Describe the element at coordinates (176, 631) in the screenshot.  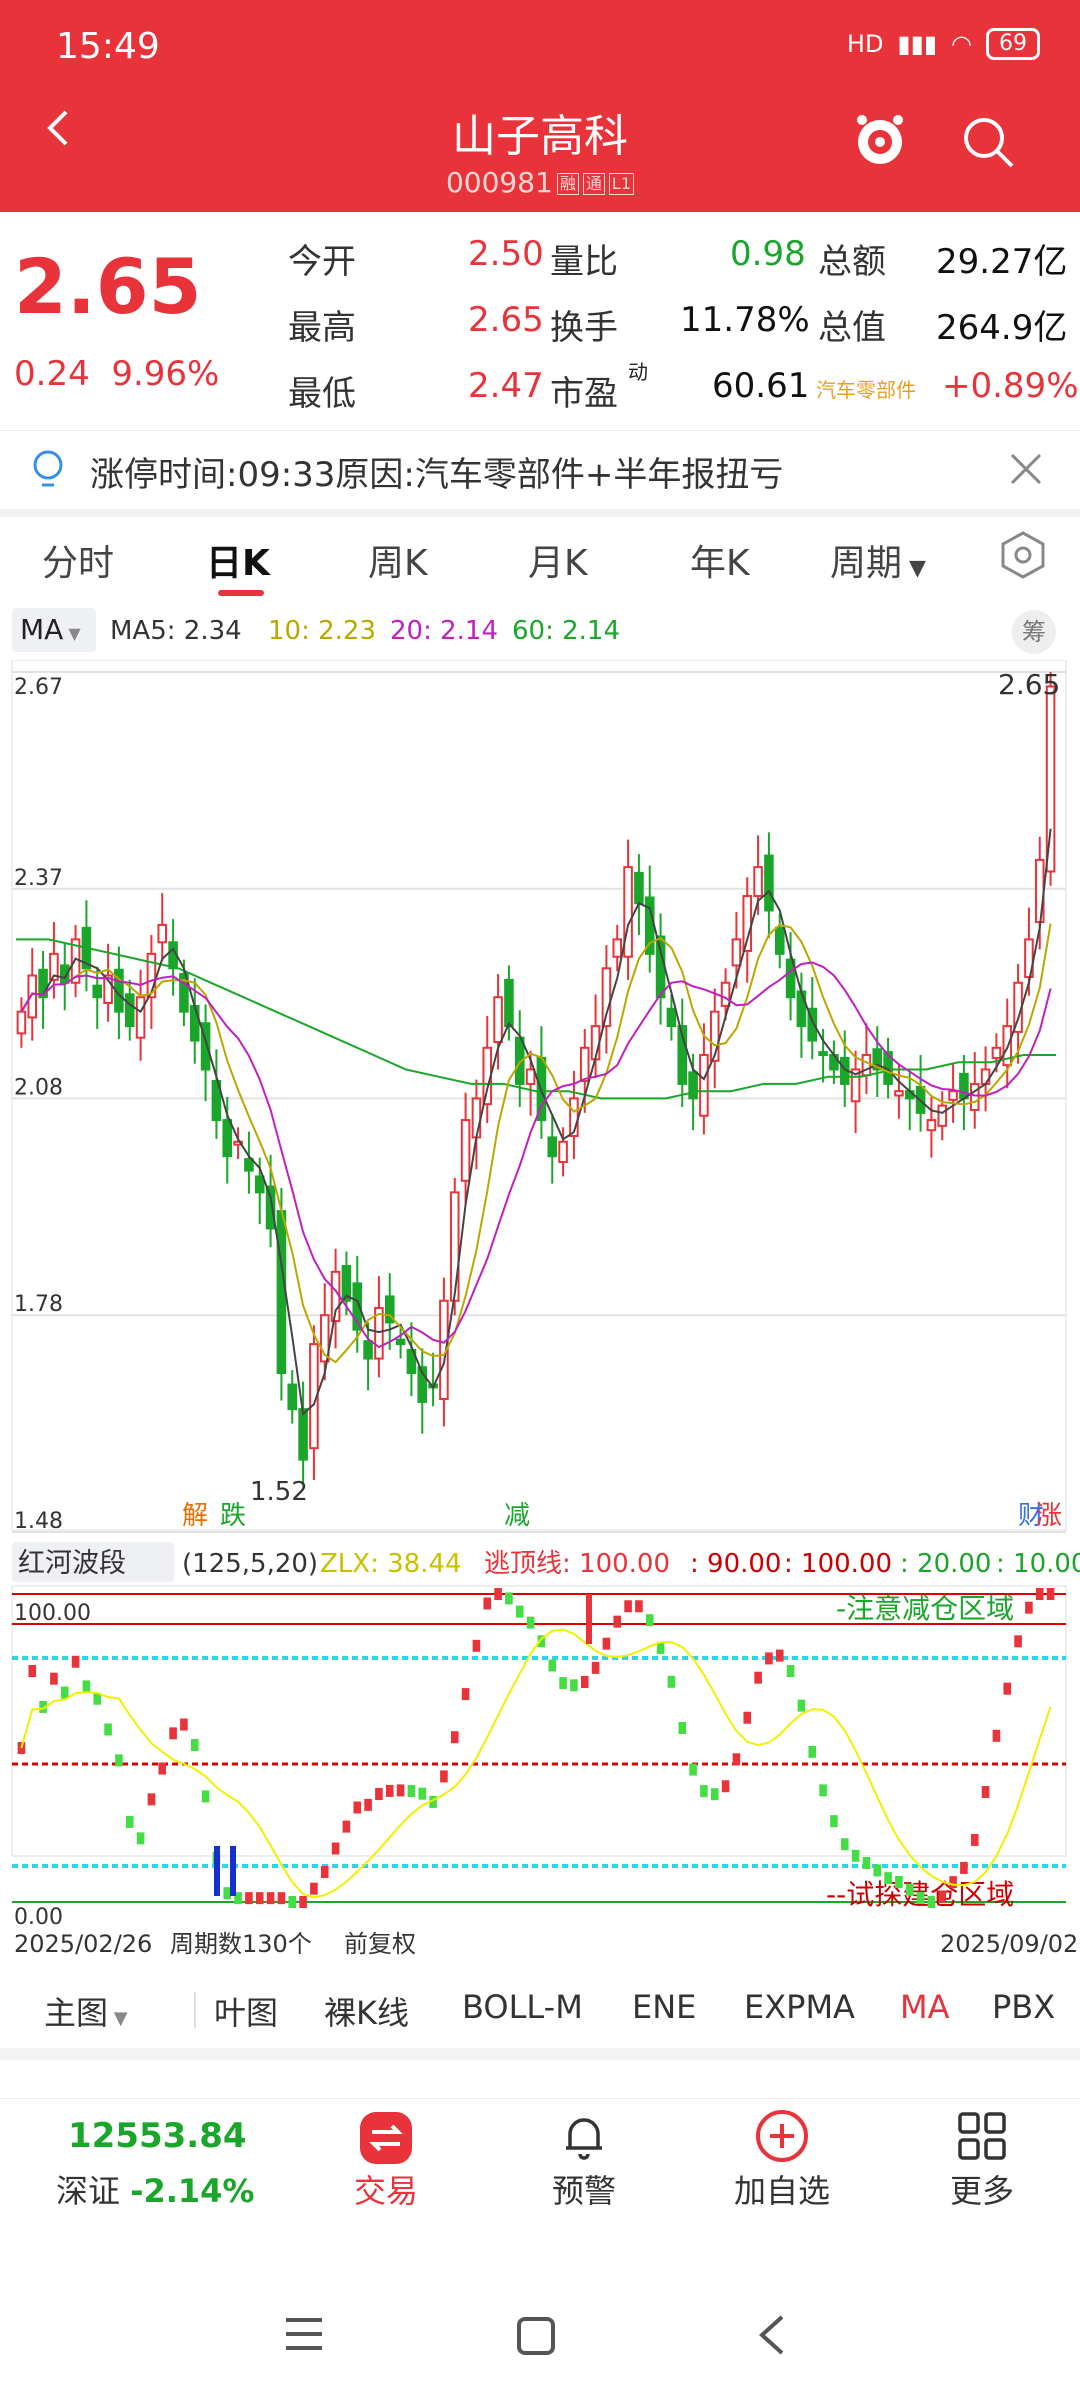
I see `ma5-value: MA5: 2.34` at that location.